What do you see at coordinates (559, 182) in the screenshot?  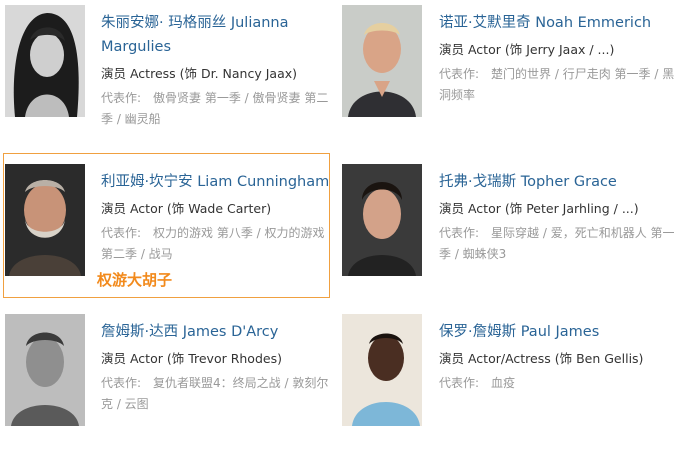 I see `actor-name-link: 托弗·戈瑞斯 Topher Grace` at bounding box center [559, 182].